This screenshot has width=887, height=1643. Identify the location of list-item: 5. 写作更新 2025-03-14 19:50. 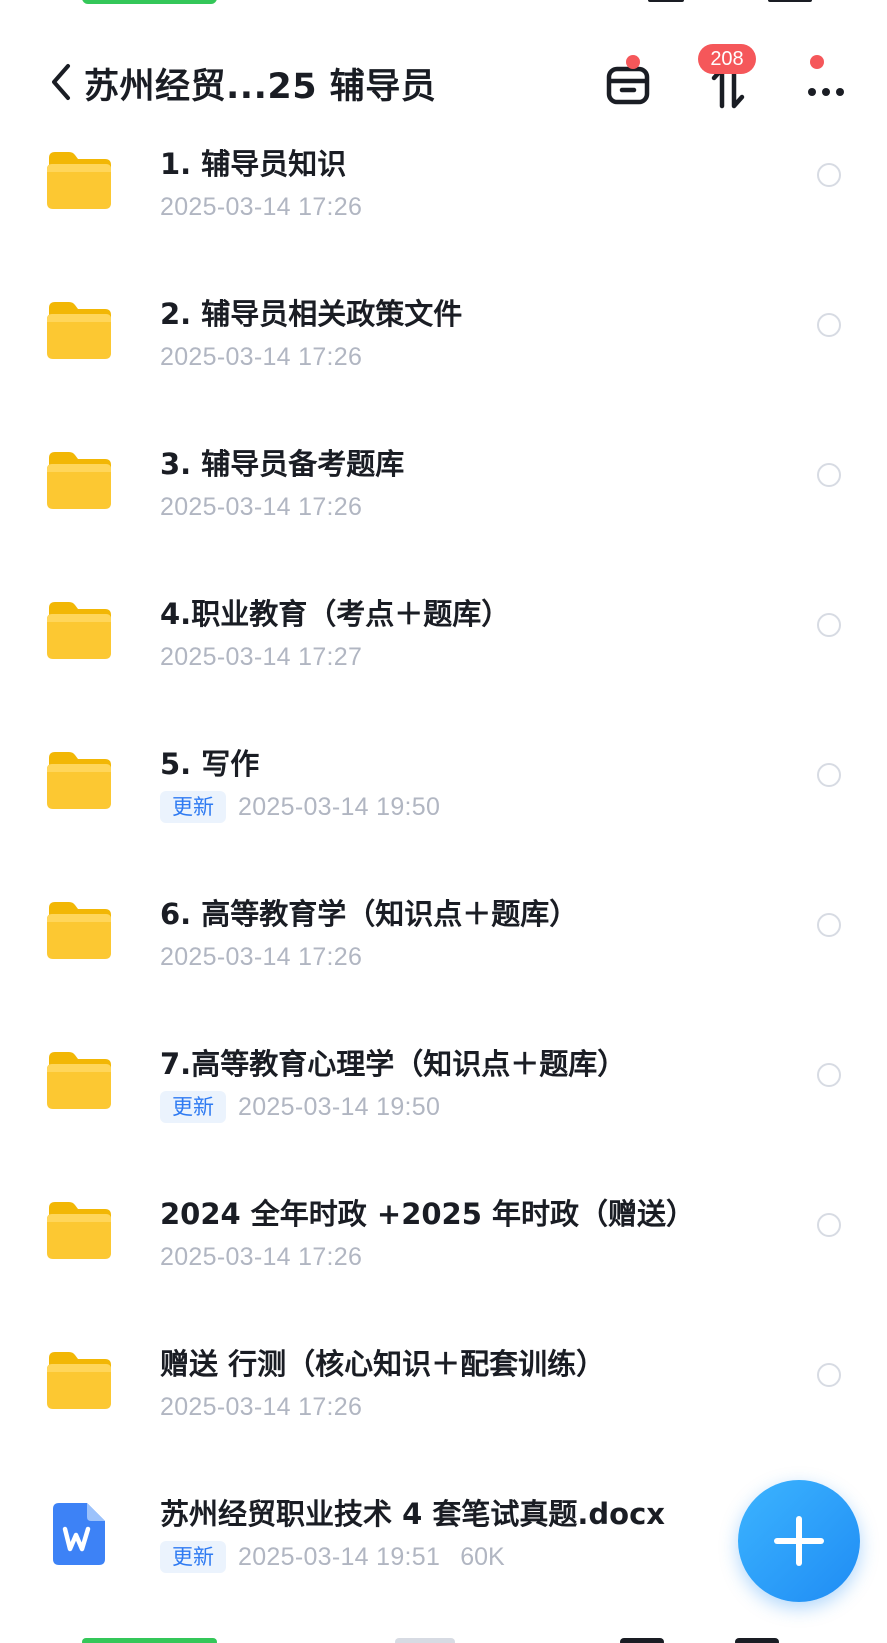
(443, 796).